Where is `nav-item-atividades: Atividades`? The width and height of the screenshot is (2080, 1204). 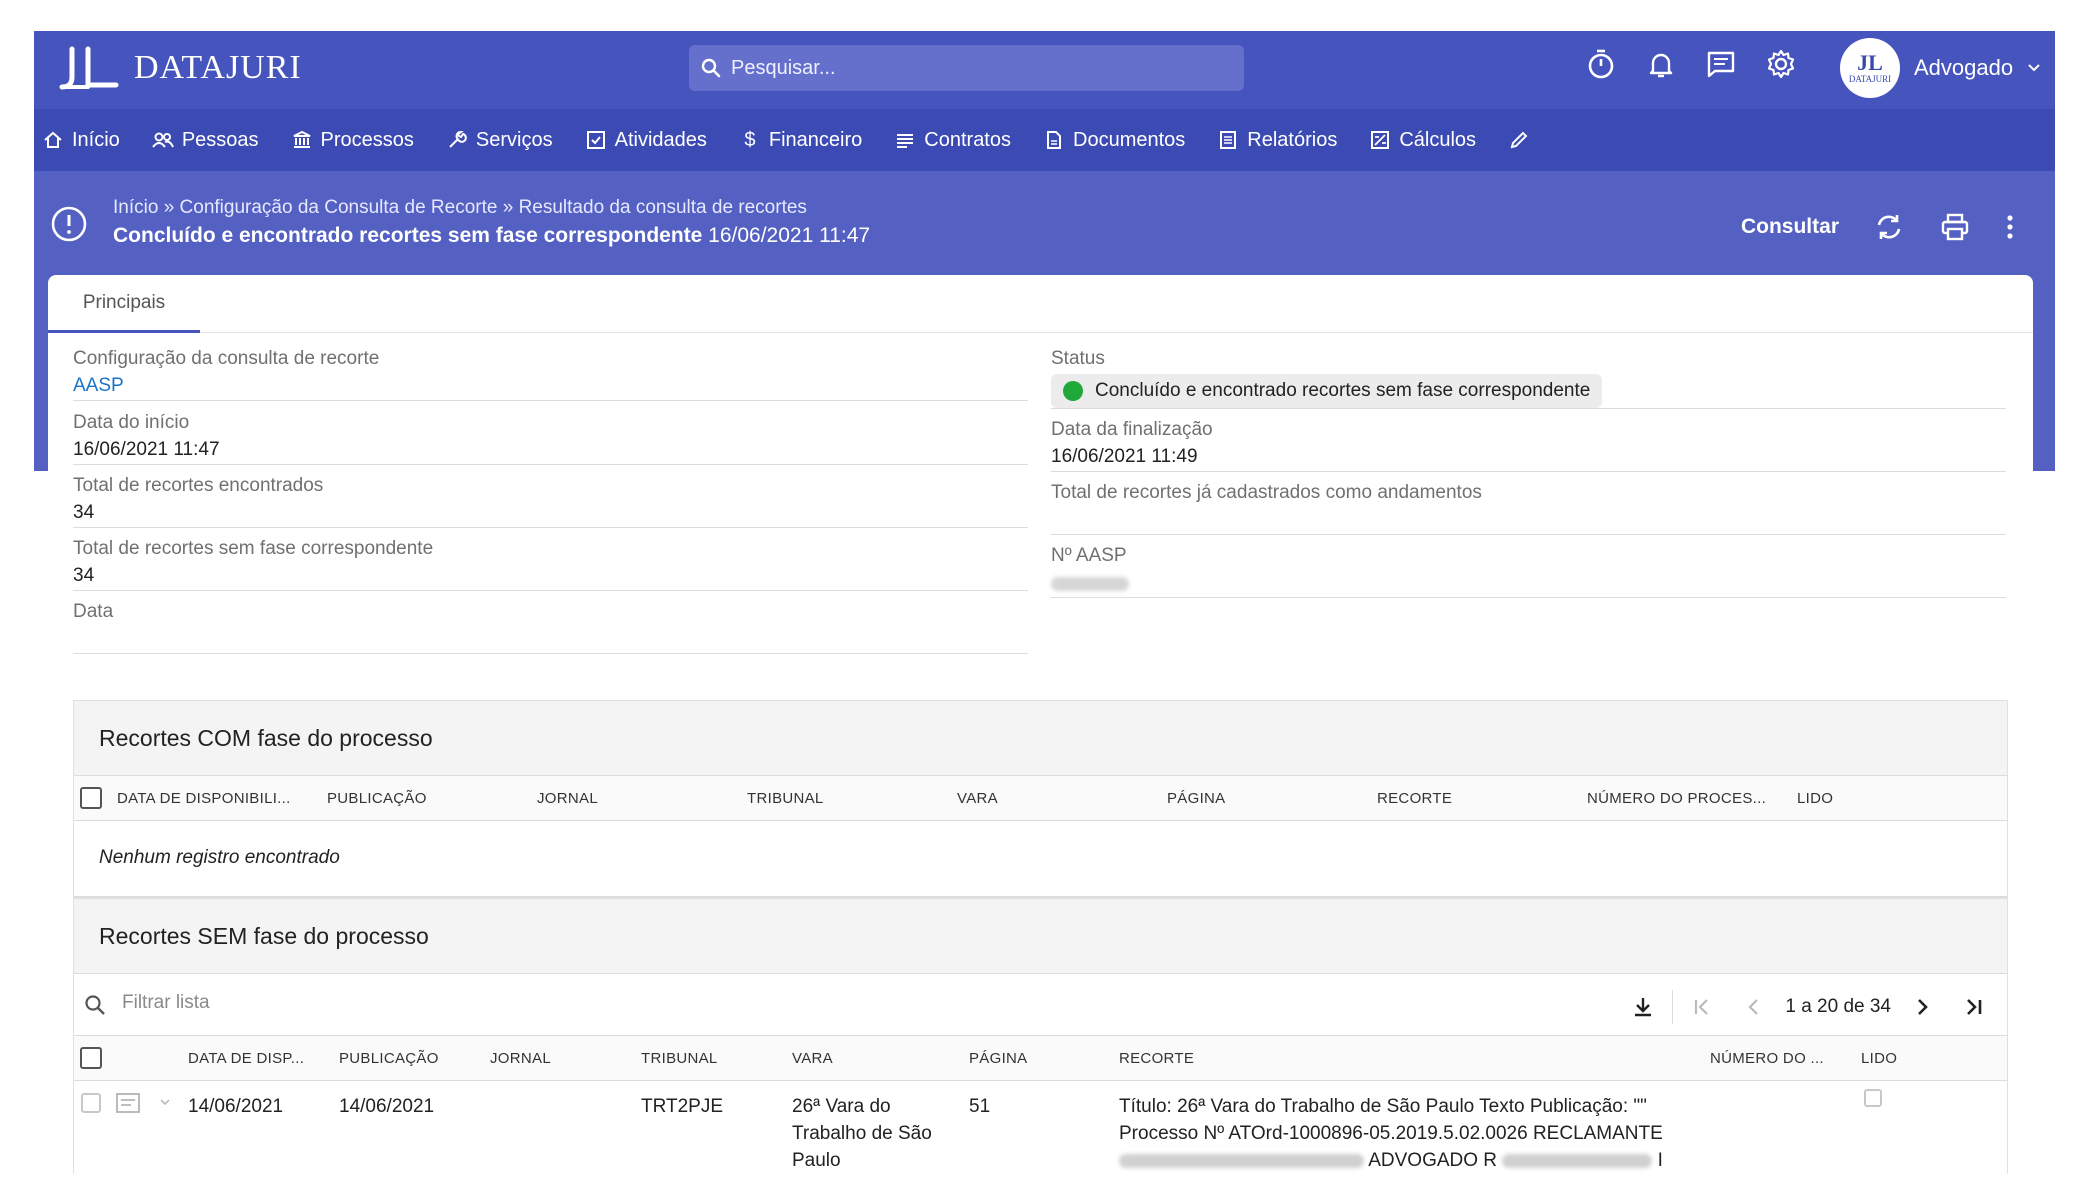
nav-item-atividades: Atividades is located at coordinates (646, 140).